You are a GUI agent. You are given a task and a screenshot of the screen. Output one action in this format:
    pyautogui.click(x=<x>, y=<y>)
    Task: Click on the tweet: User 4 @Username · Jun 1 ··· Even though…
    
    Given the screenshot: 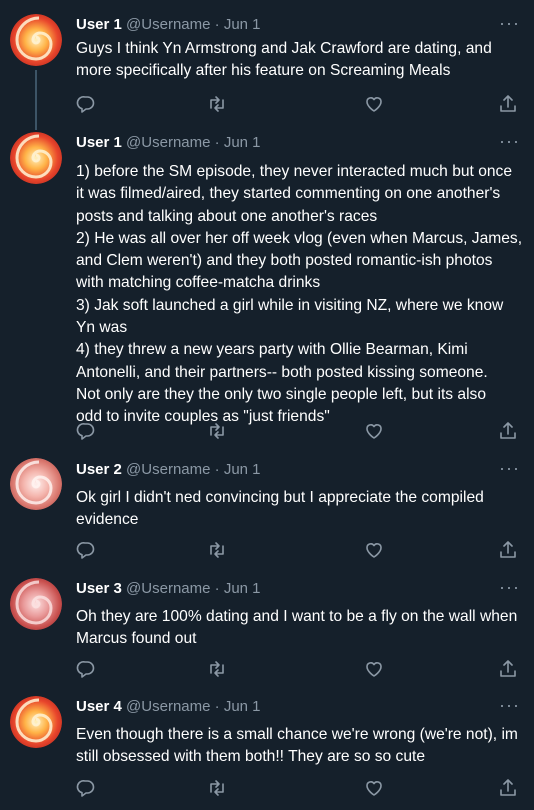 What is the action you would take?
    pyautogui.click(x=267, y=752)
    